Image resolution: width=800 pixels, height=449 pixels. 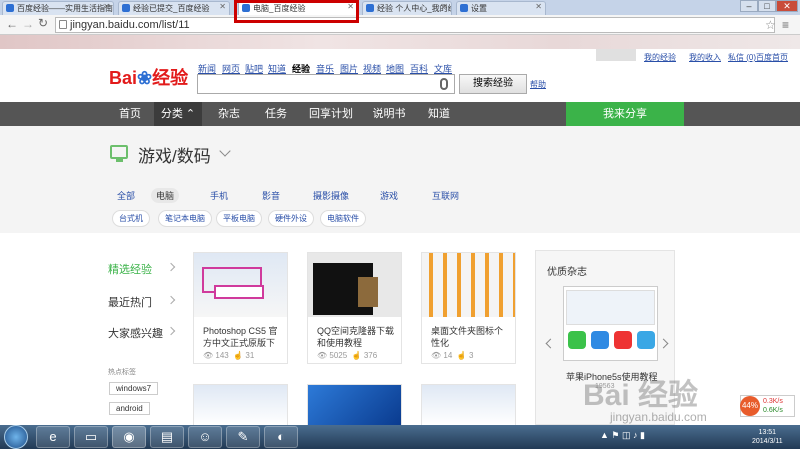 I want to click on magazine-label: 优质杂志, so click(x=567, y=272).